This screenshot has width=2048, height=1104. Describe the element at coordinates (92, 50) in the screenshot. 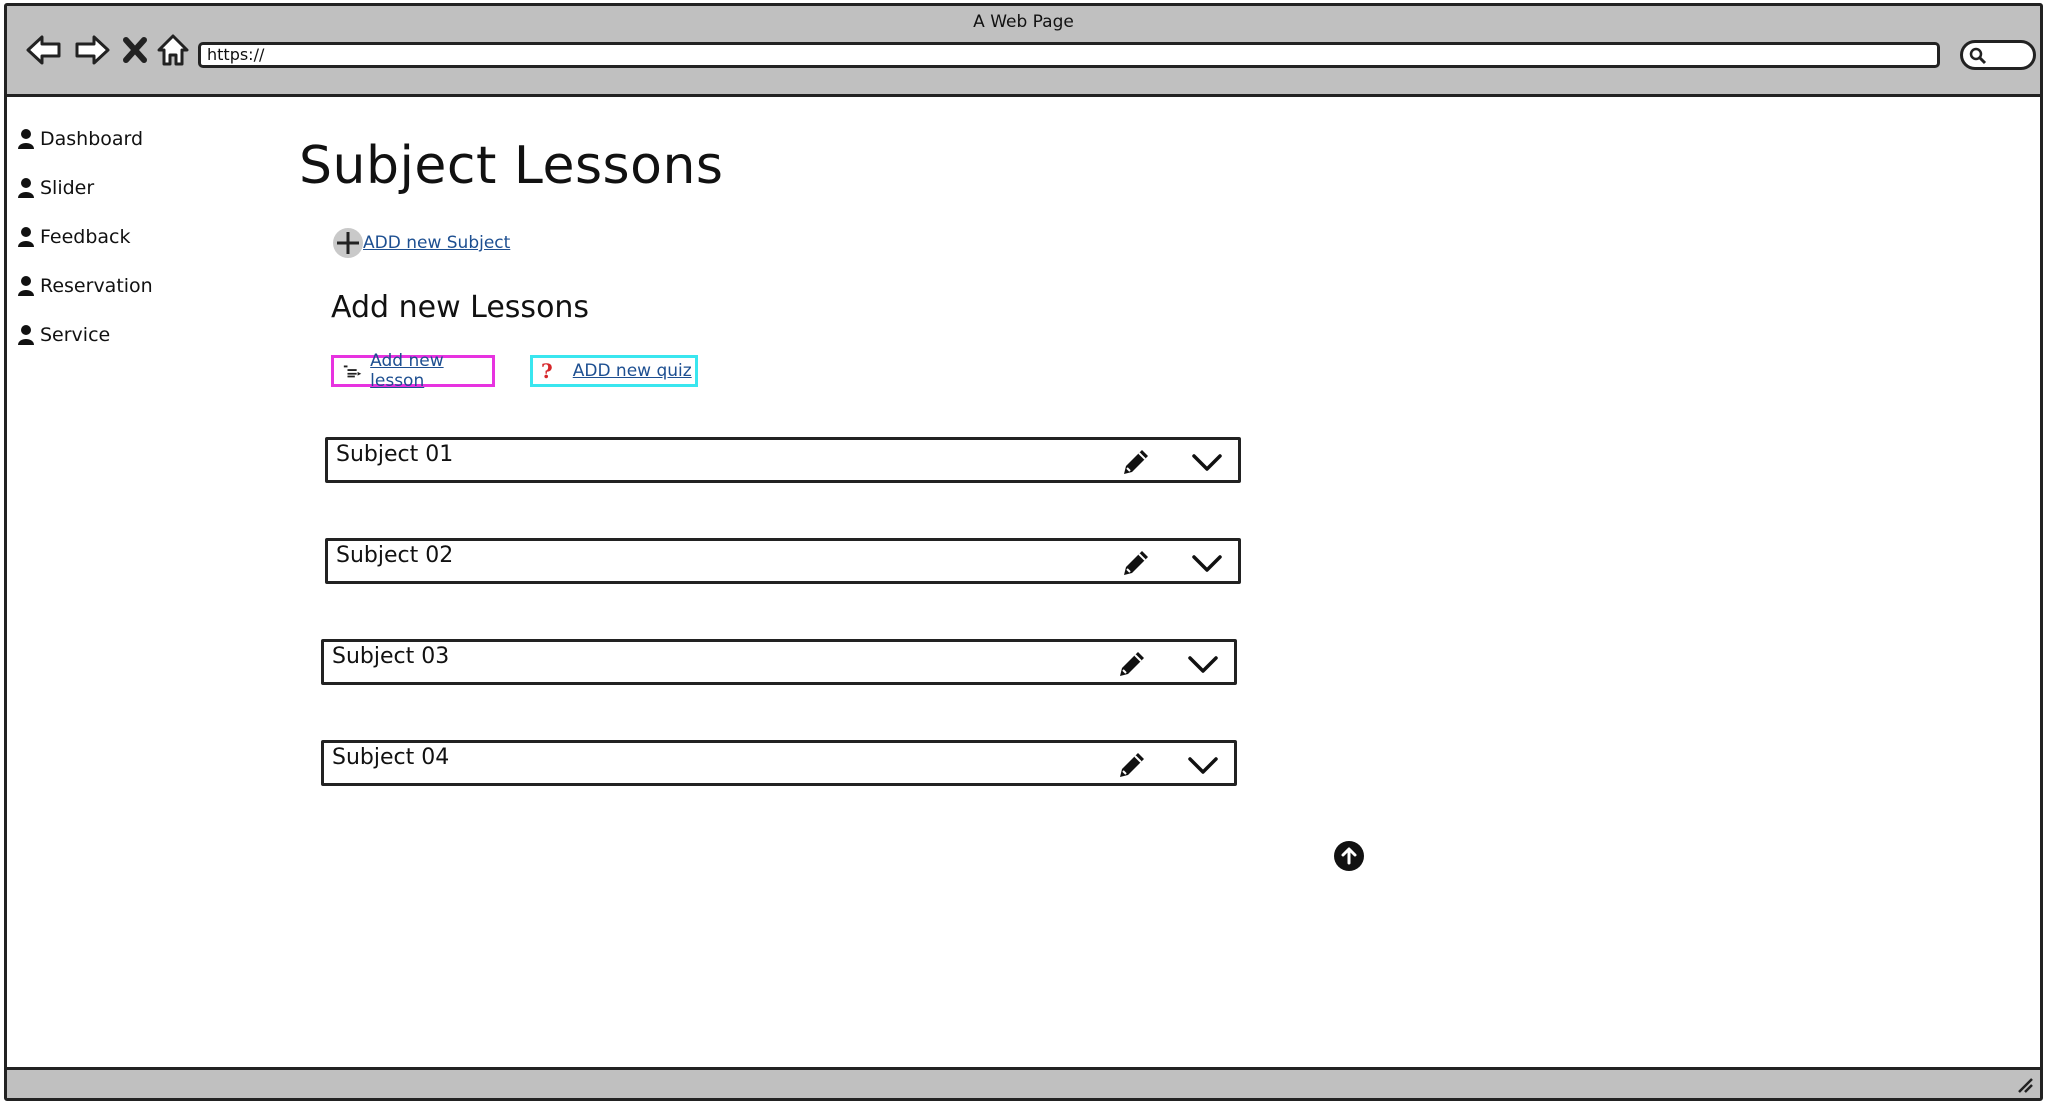

I see `forward-icon` at that location.